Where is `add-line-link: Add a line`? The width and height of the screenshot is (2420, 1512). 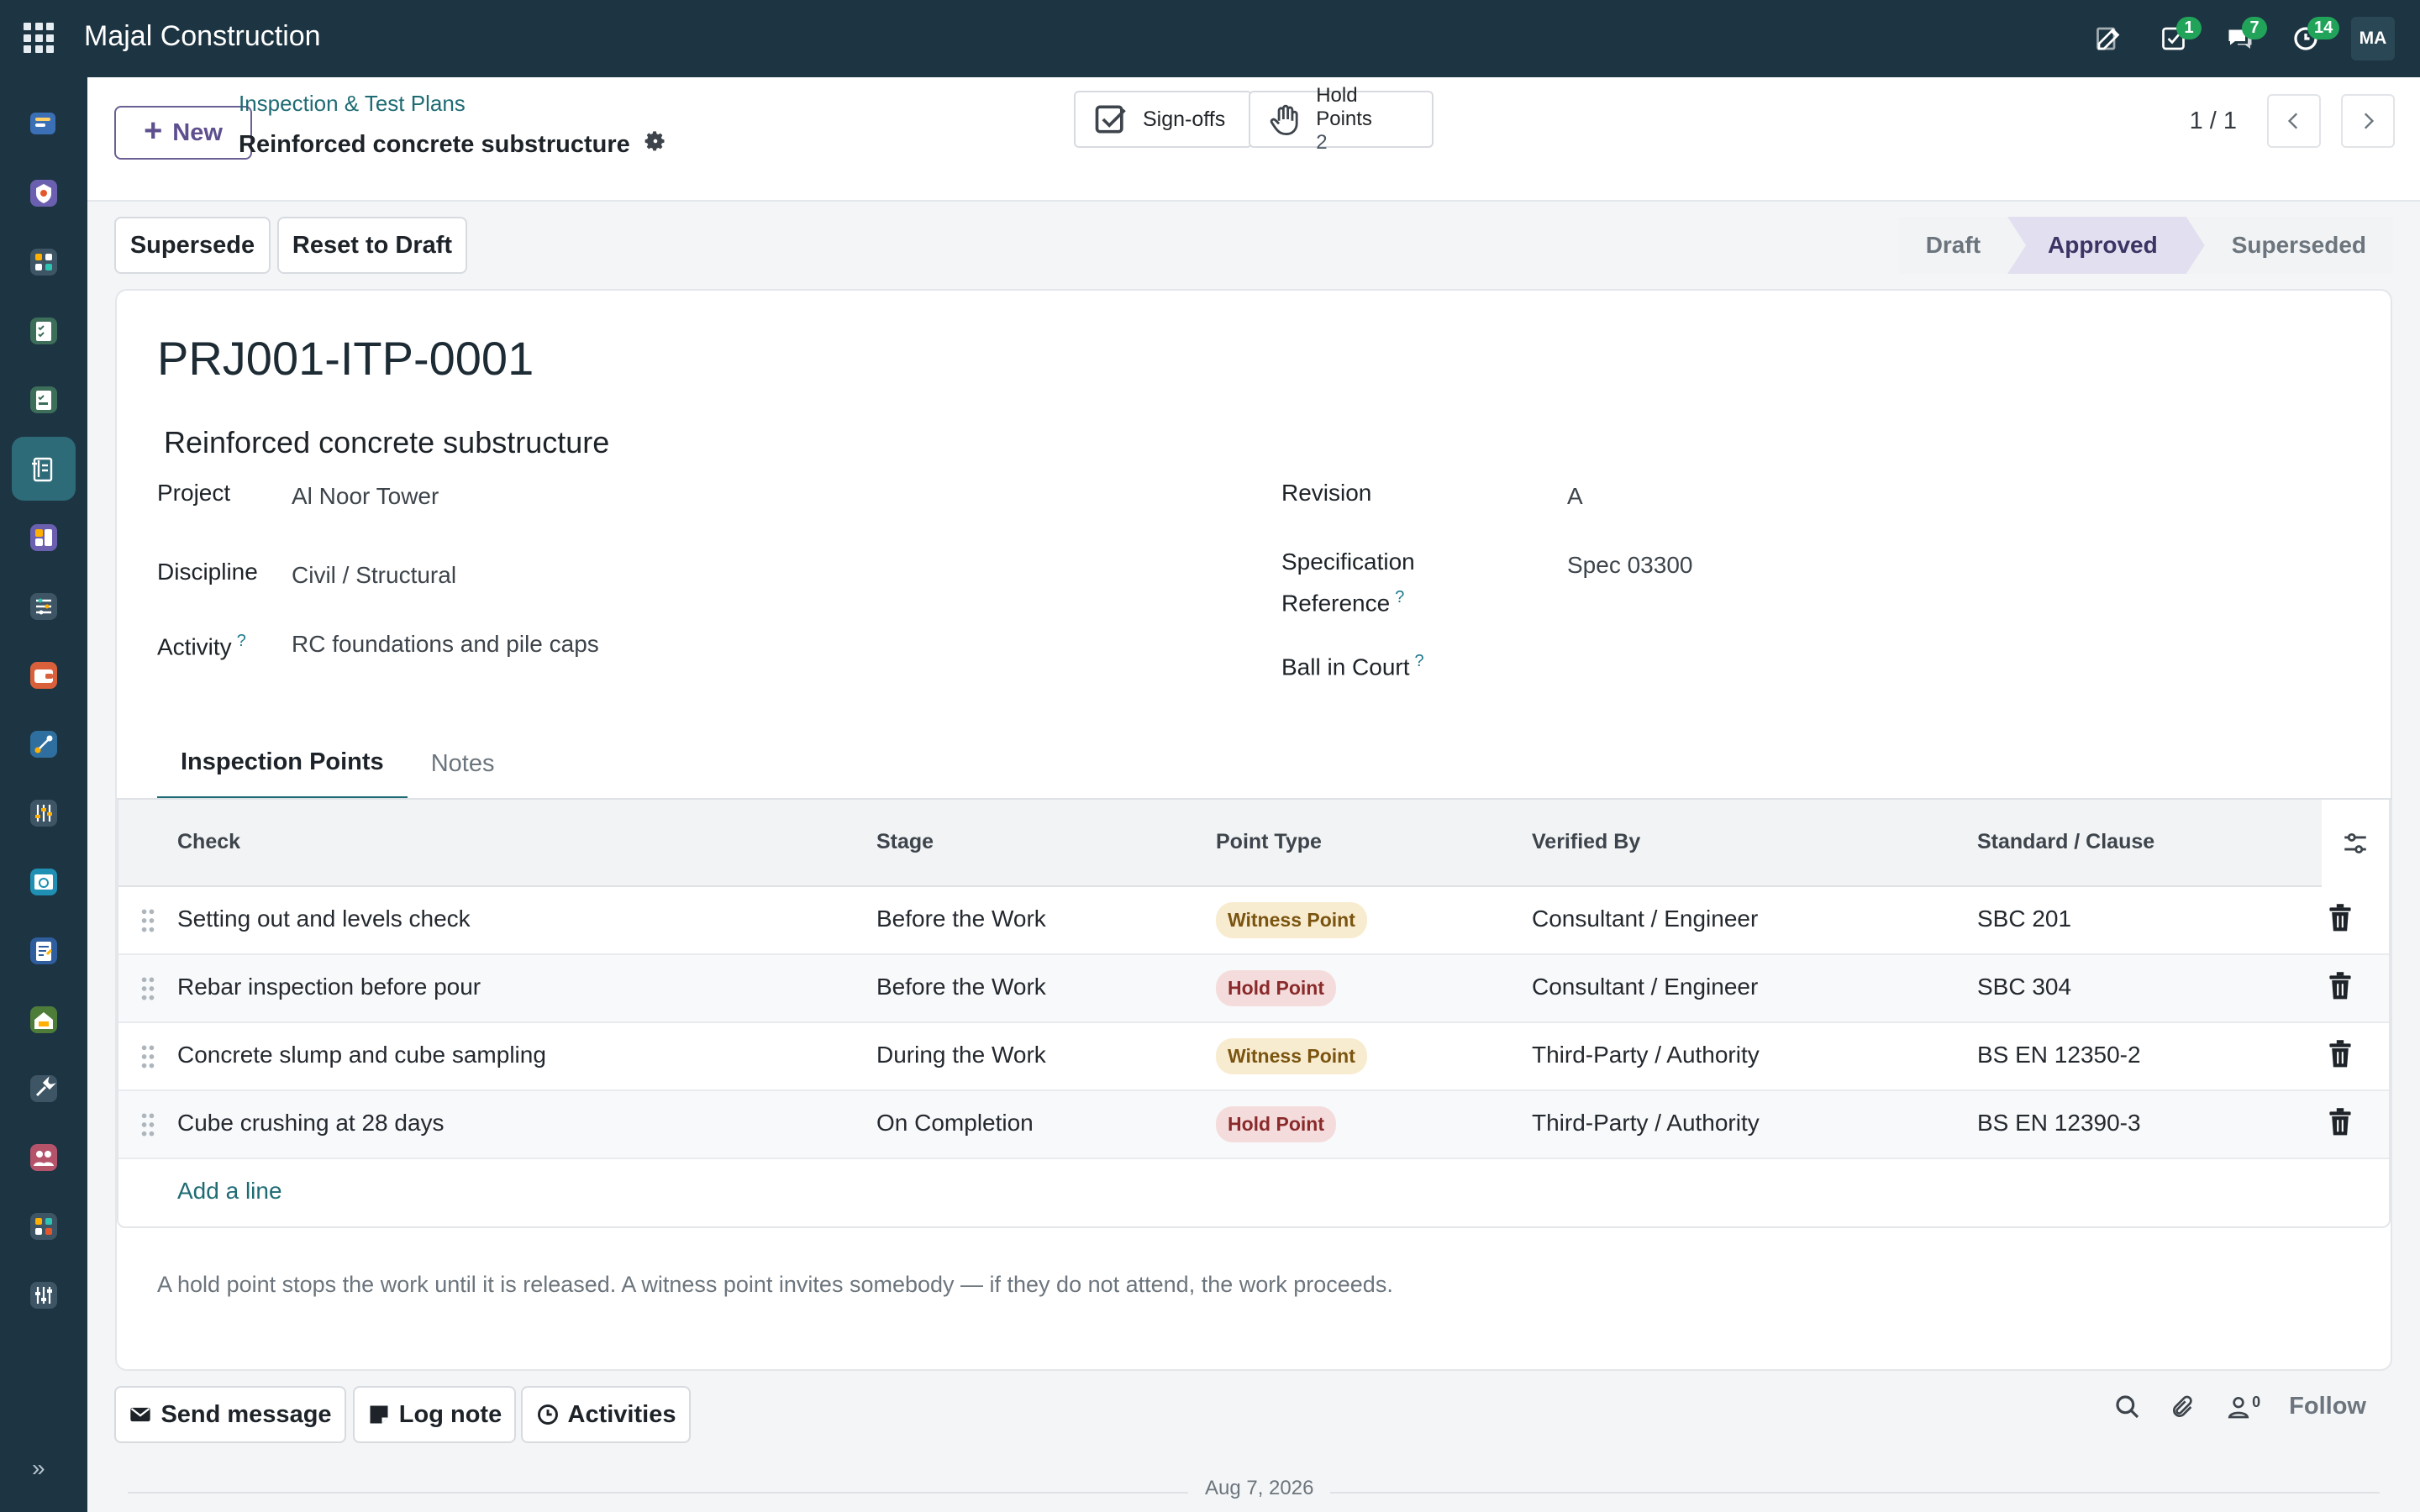
add-line-link: Add a line is located at coordinates (229, 1191).